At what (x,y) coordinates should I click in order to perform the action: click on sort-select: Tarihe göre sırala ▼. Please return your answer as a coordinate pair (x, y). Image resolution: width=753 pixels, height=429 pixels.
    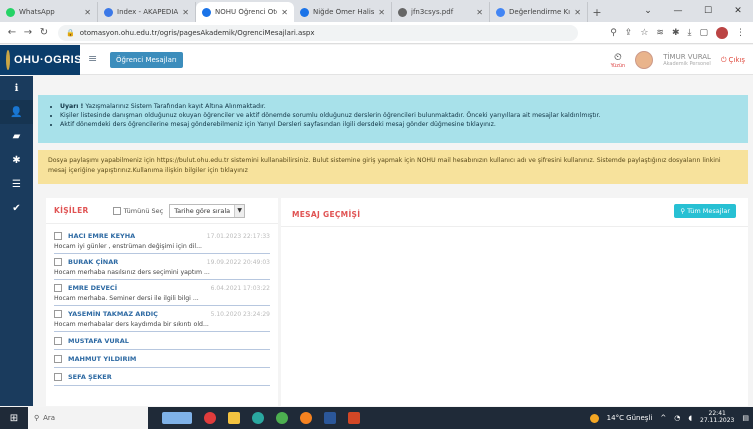
    Looking at the image, I should click on (207, 210).